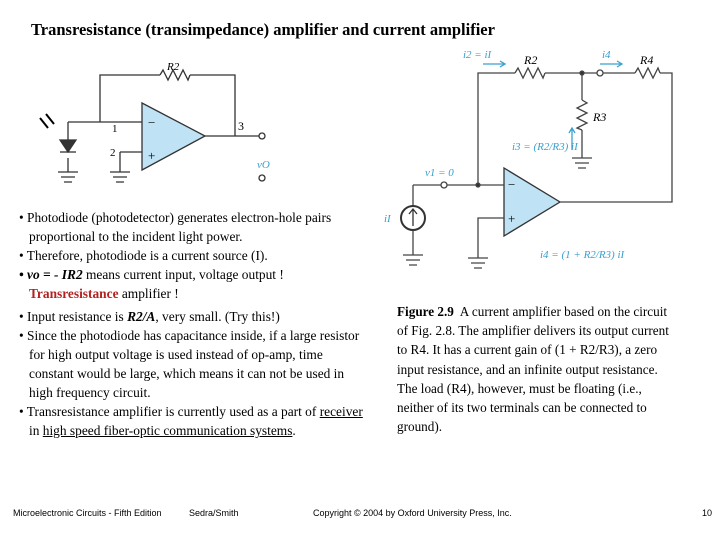 This screenshot has width=720, height=540. I want to click on i4-equation: i4 = (1 + R2/R3) iI, so click(583, 255).